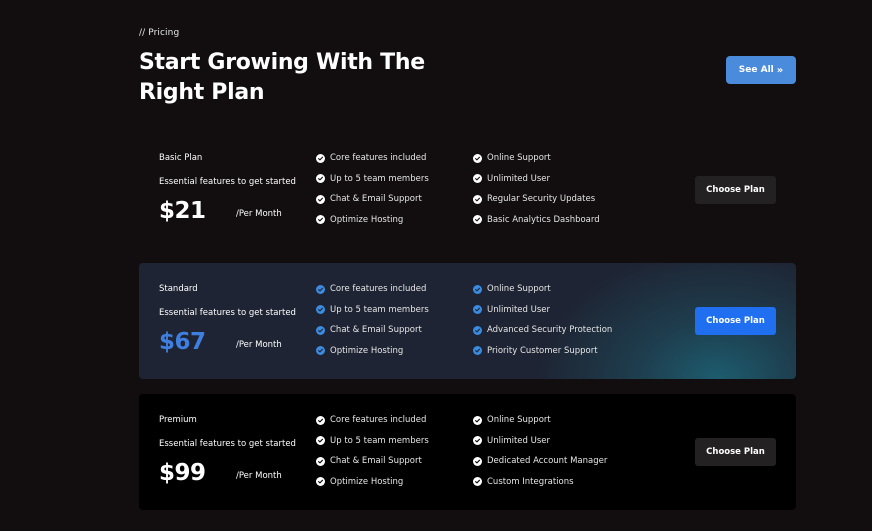  I want to click on plan-name: Standard, so click(178, 289).